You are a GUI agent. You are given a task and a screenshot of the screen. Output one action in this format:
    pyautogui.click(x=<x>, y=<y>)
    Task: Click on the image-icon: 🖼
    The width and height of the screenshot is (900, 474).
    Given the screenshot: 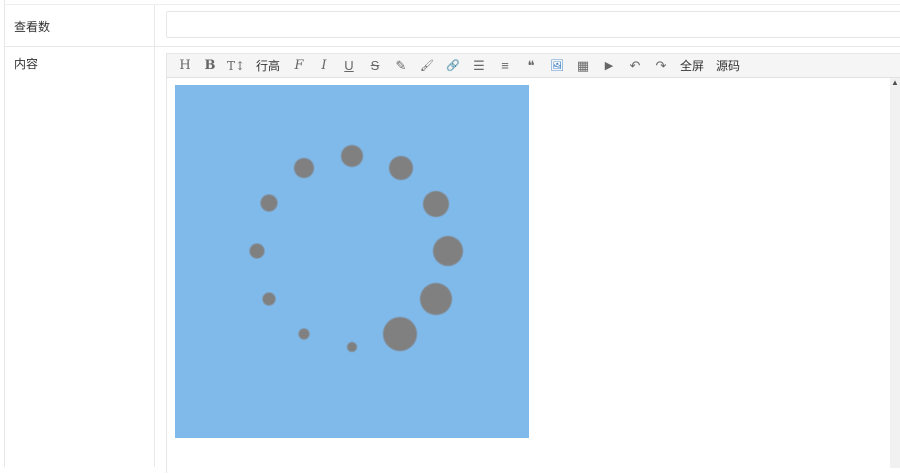 What is the action you would take?
    pyautogui.click(x=557, y=66)
    